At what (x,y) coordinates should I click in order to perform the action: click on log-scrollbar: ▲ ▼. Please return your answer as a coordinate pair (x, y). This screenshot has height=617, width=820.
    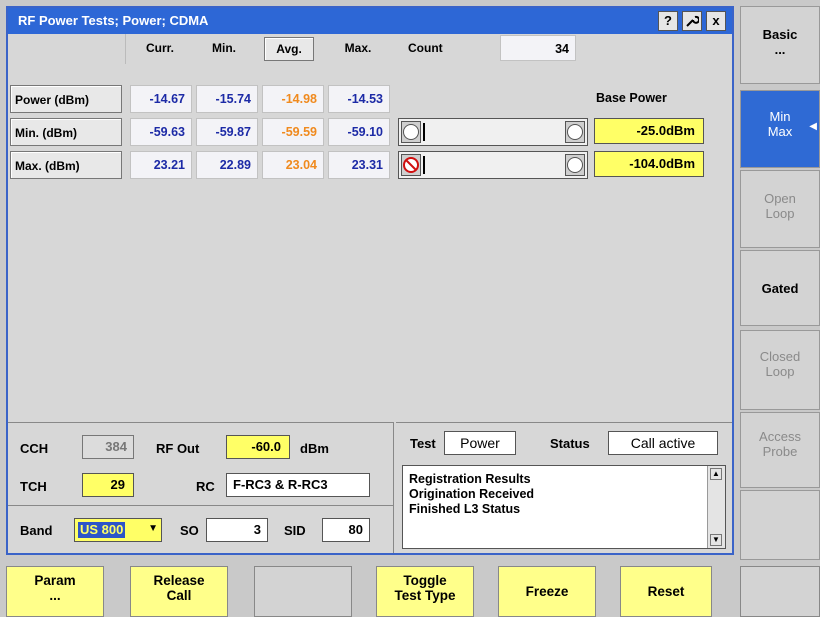
    Looking at the image, I should click on (716, 507).